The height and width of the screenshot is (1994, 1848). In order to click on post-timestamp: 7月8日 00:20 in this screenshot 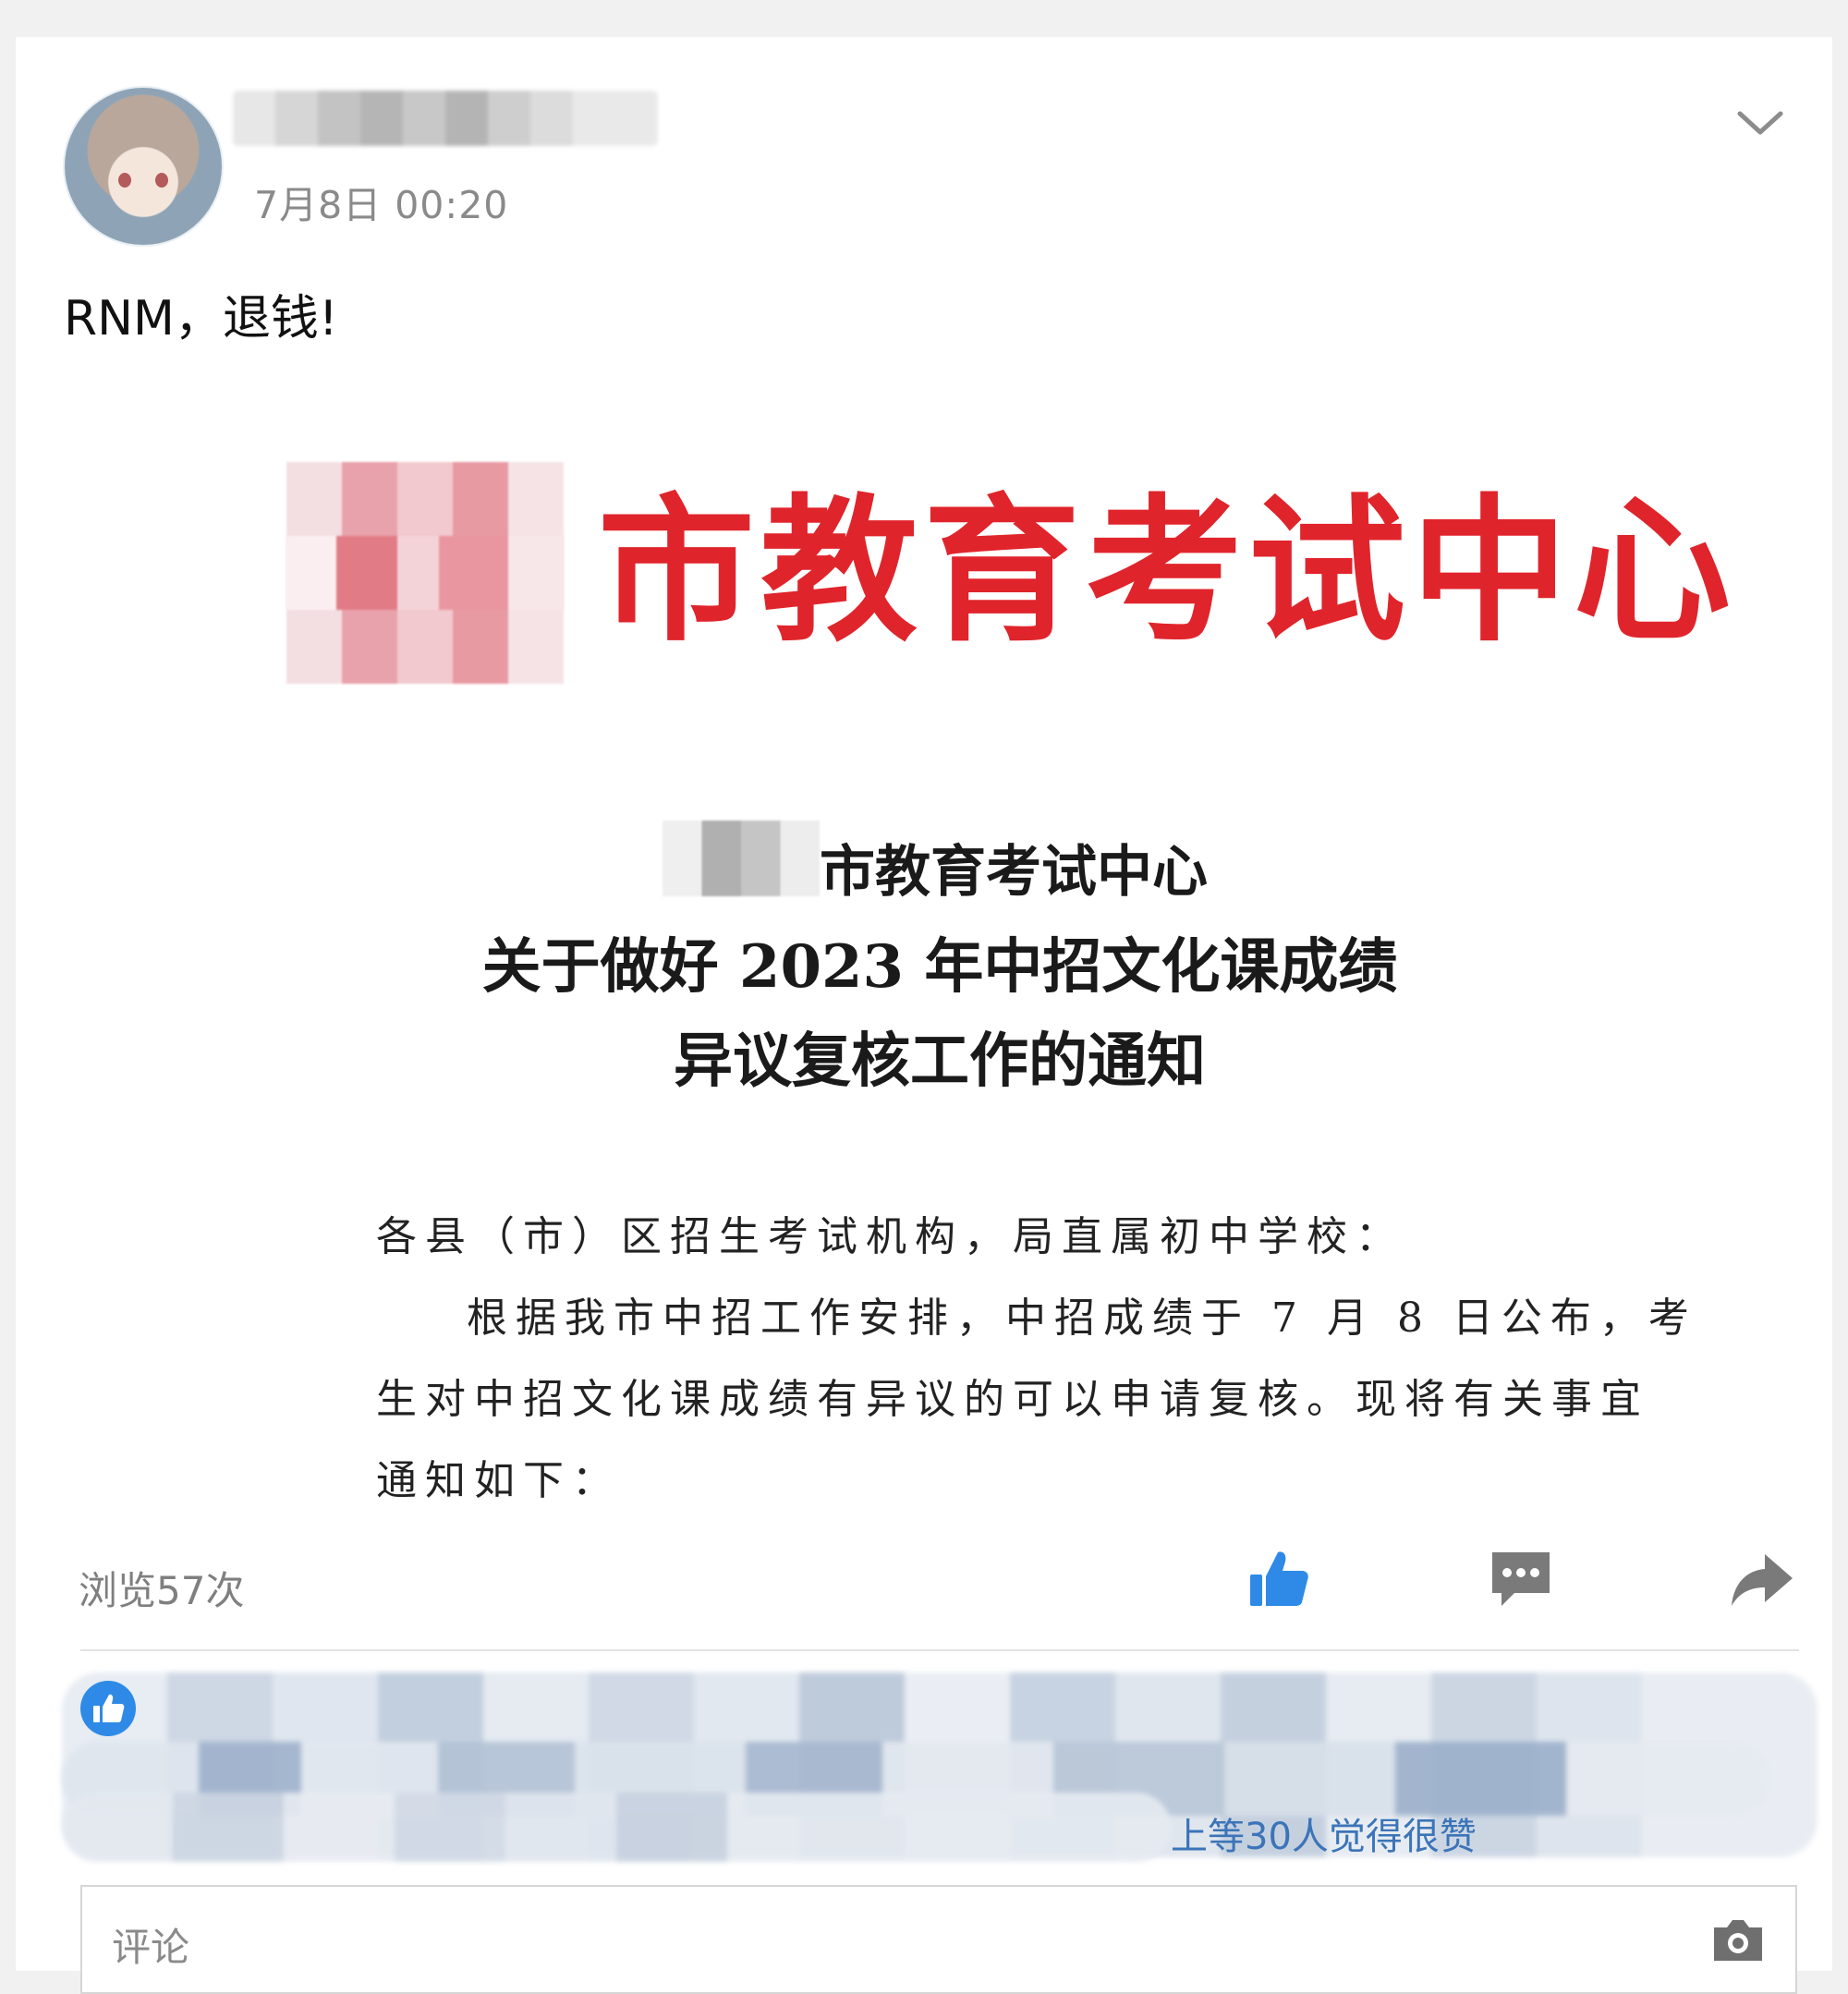, I will do `click(381, 205)`.